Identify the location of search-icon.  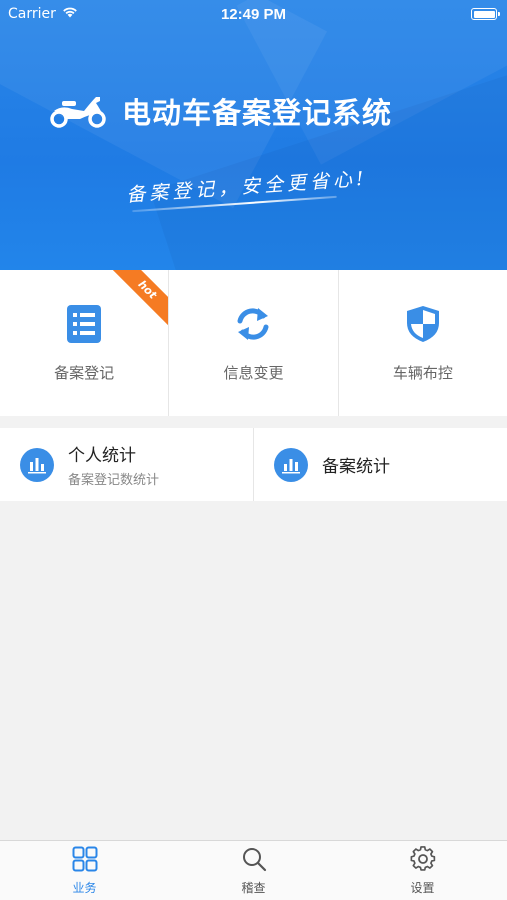
(254, 861).